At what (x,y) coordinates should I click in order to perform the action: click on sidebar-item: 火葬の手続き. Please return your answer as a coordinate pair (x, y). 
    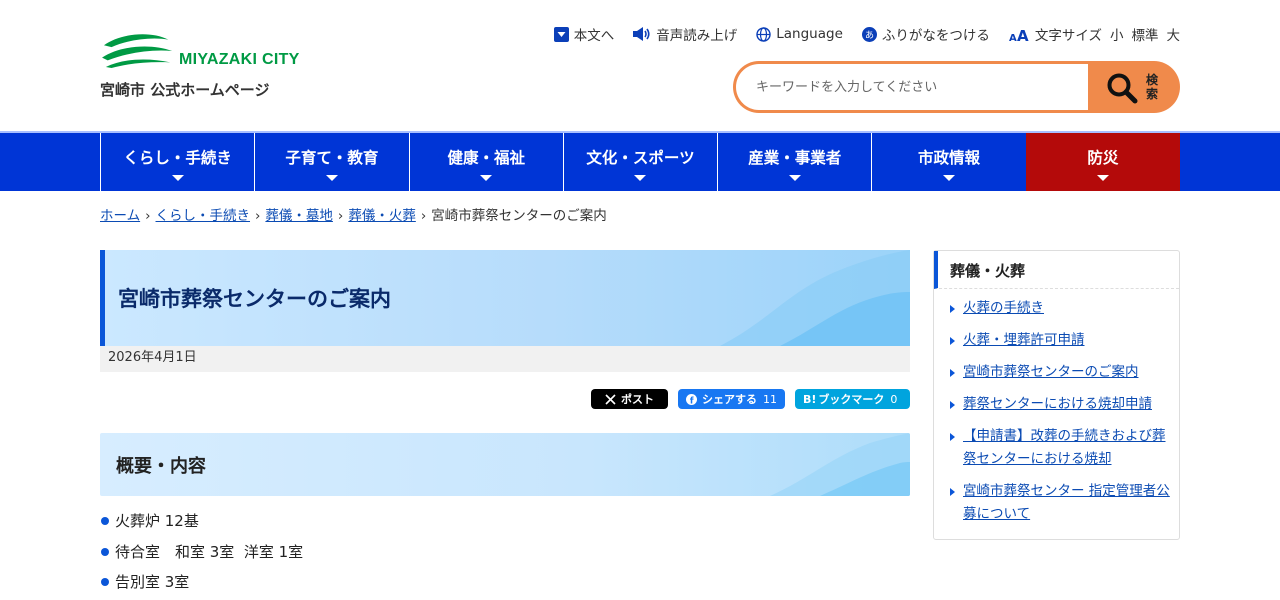
    Looking at the image, I should click on (1060, 308).